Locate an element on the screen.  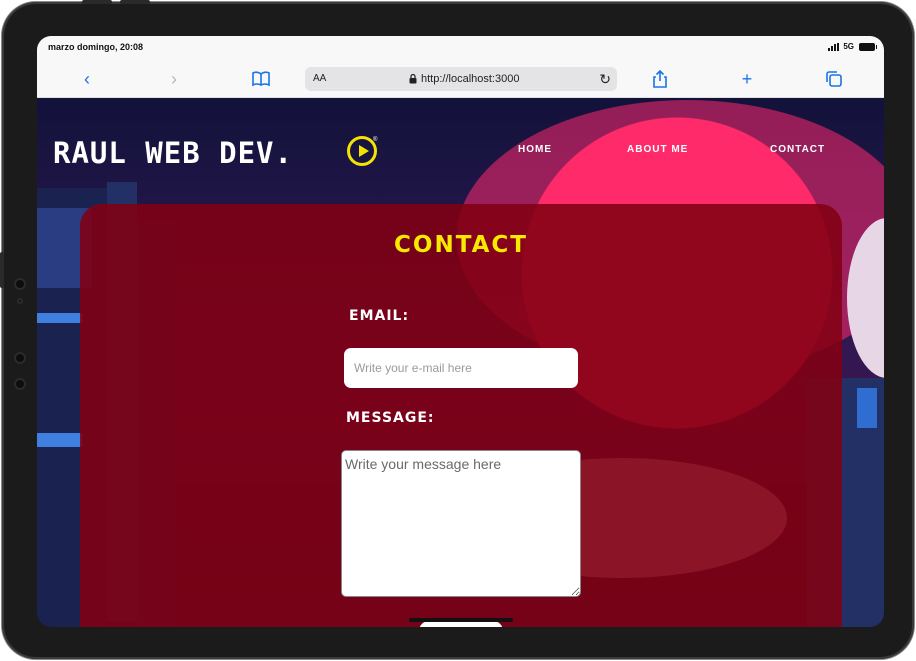
status-bar: marzo domingo, 20:08 5G is located at coordinates (460, 49).